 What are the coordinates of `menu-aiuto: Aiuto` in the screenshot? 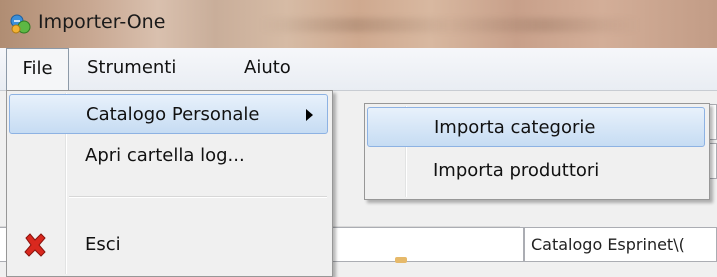 It's located at (267, 68).